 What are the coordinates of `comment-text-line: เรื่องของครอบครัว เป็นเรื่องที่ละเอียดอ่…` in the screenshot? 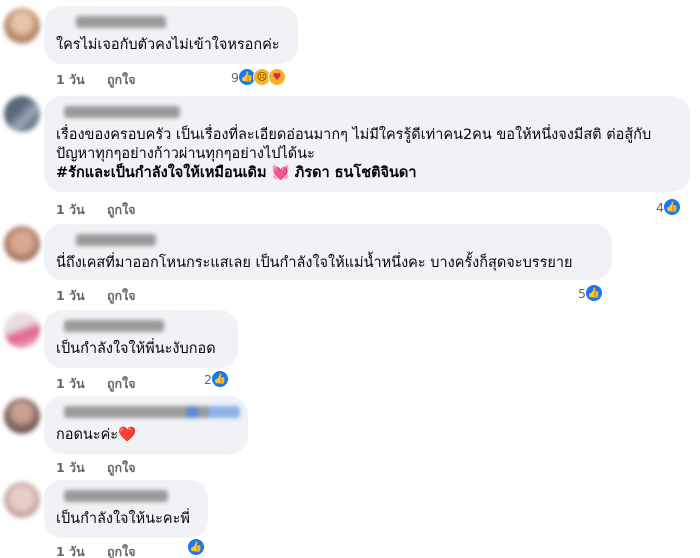 It's located at (354, 135).